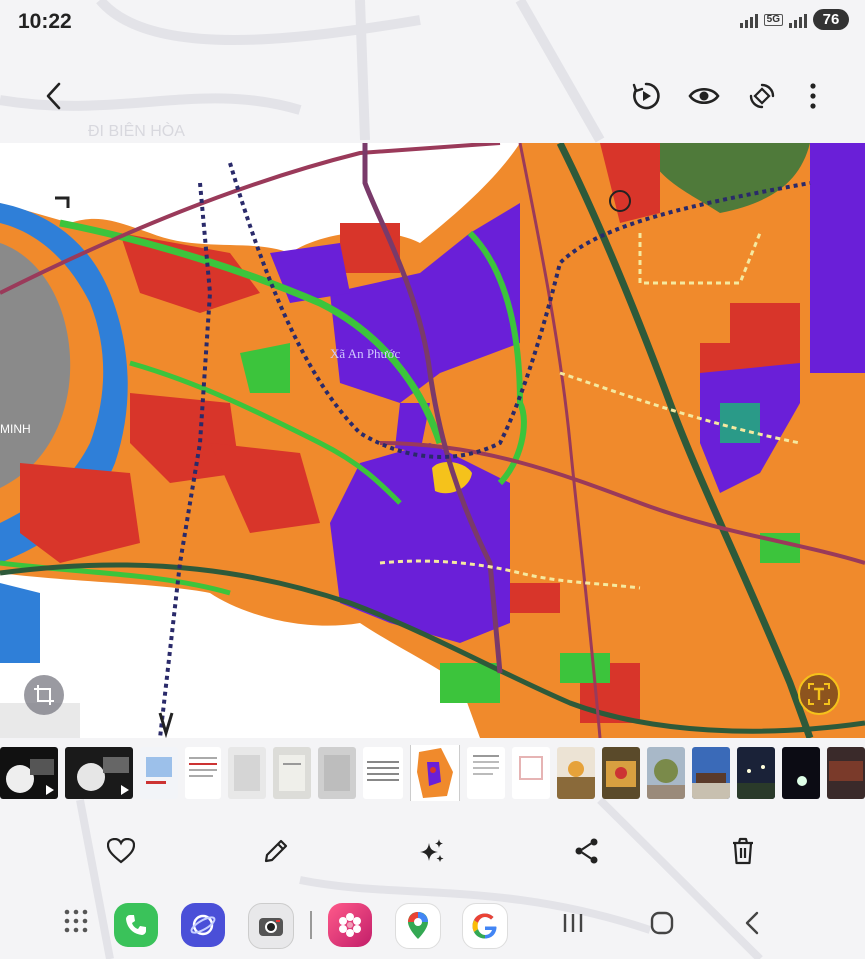 The height and width of the screenshot is (959, 865). I want to click on sparkle-icon, so click(432, 850).